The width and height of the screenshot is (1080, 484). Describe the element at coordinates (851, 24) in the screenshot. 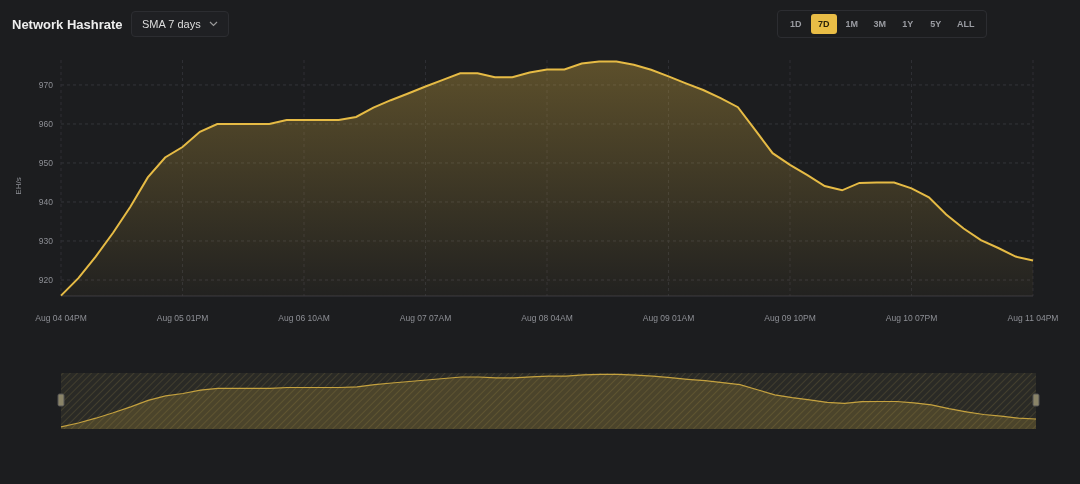

I see `range-button: 1M` at that location.